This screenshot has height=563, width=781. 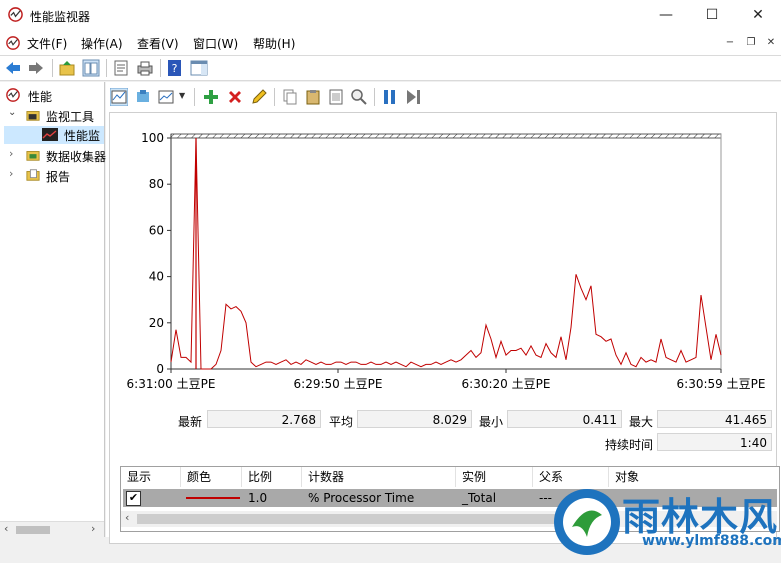 What do you see at coordinates (771, 43) in the screenshot?
I see `child-close-button: ✕` at bounding box center [771, 43].